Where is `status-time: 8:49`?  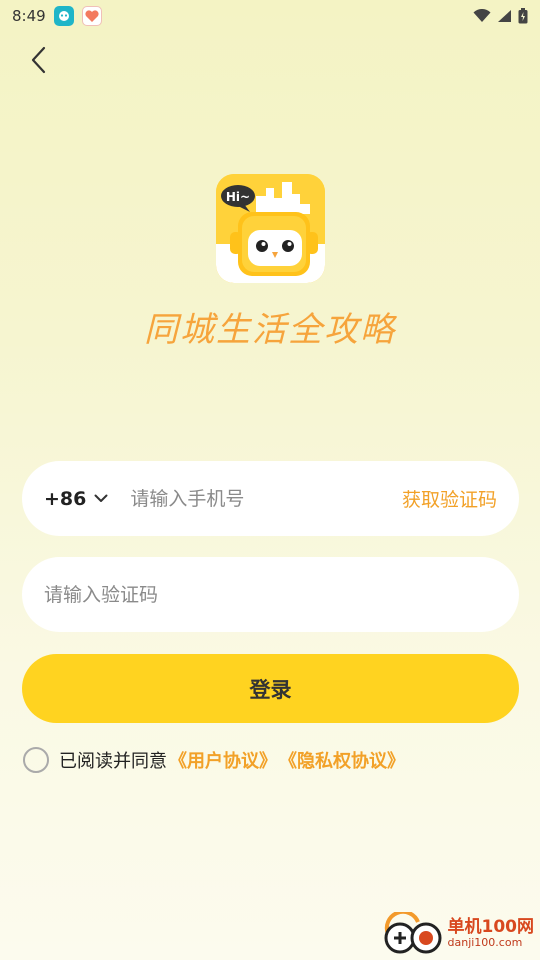
status-time: 8:49 is located at coordinates (29, 16).